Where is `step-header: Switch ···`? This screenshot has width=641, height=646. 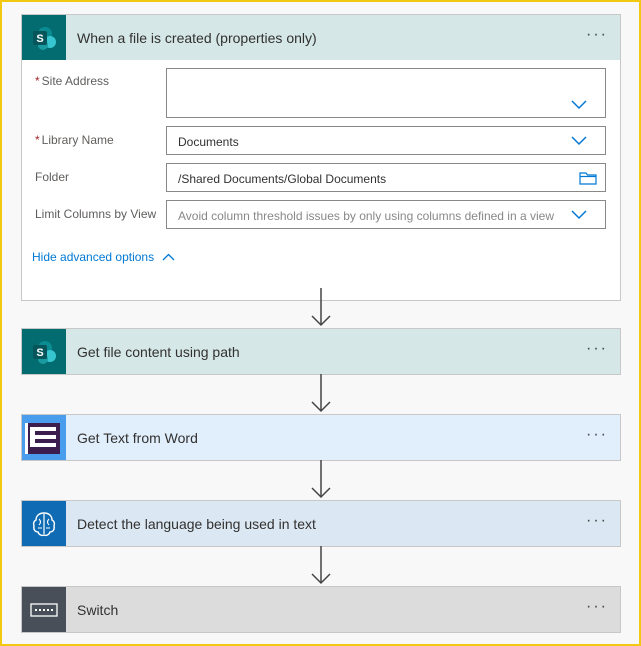
step-header: Switch ··· is located at coordinates (321, 609).